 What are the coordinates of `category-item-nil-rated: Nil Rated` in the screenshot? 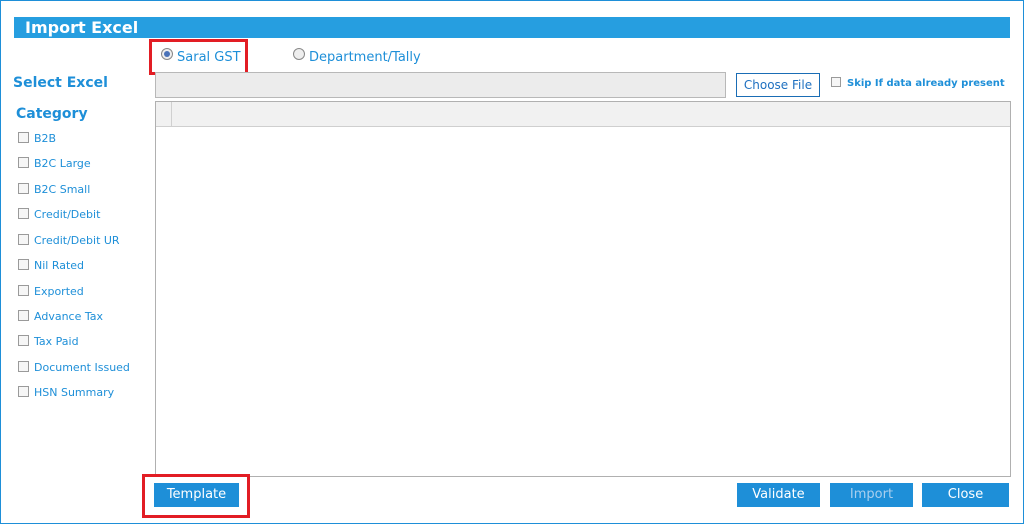 It's located at (51, 266).